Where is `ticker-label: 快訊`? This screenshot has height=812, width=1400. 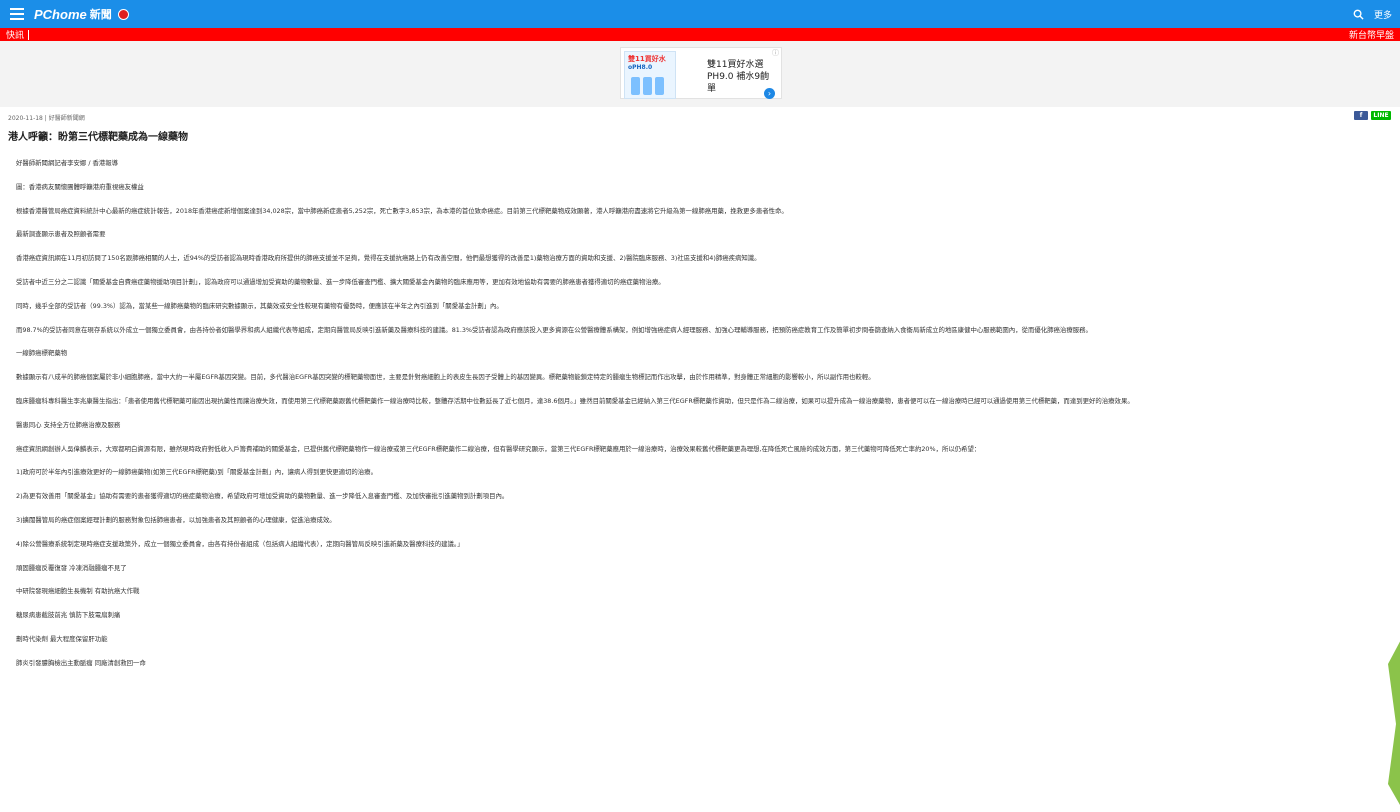
ticker-label: 快訊 is located at coordinates (15, 36).